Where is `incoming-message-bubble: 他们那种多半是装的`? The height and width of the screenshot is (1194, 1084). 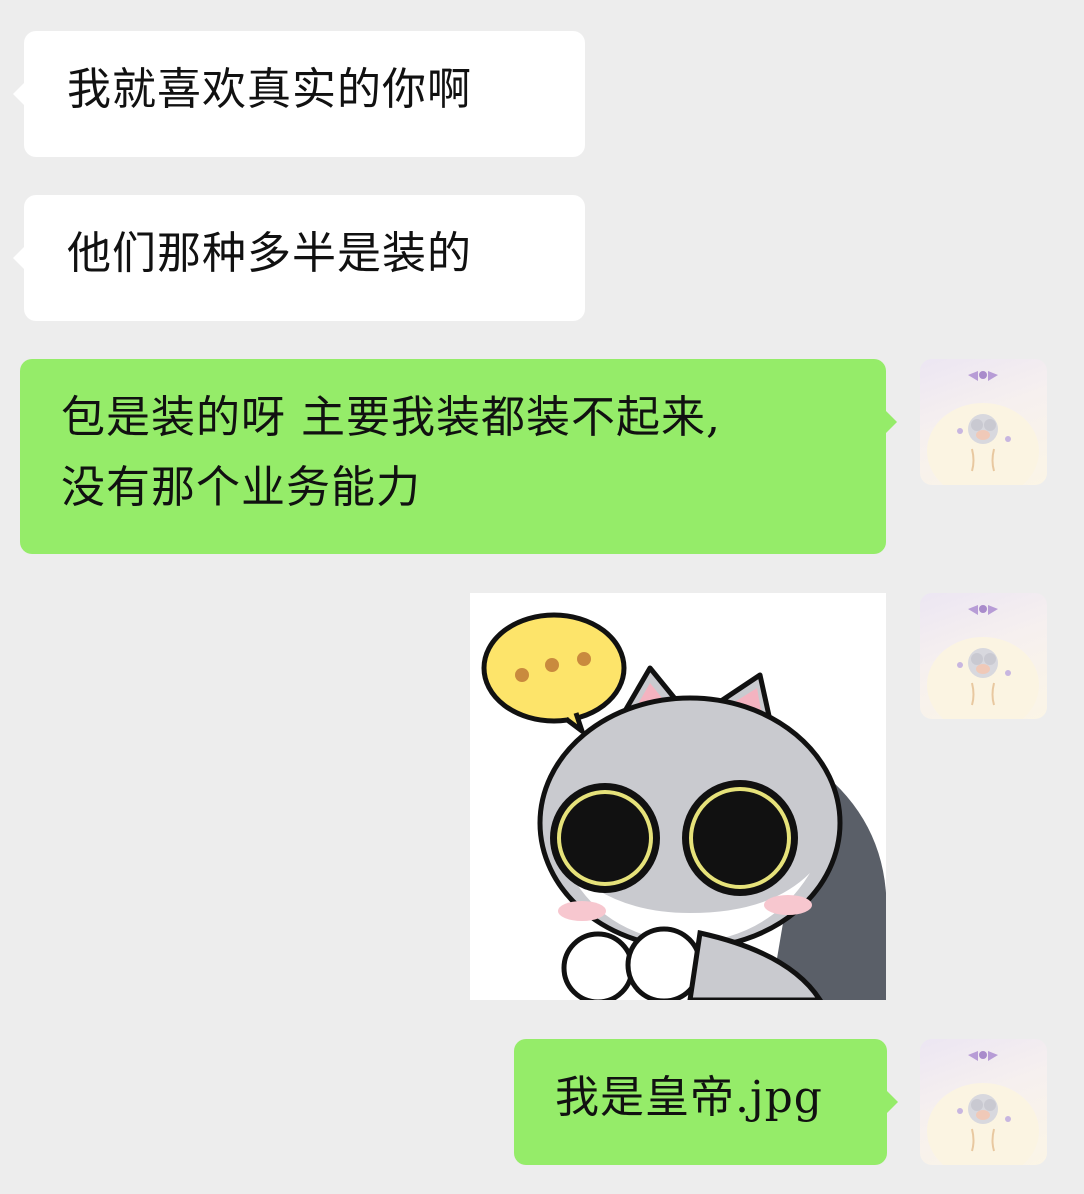 incoming-message-bubble: 他们那种多半是装的 is located at coordinates (299, 258).